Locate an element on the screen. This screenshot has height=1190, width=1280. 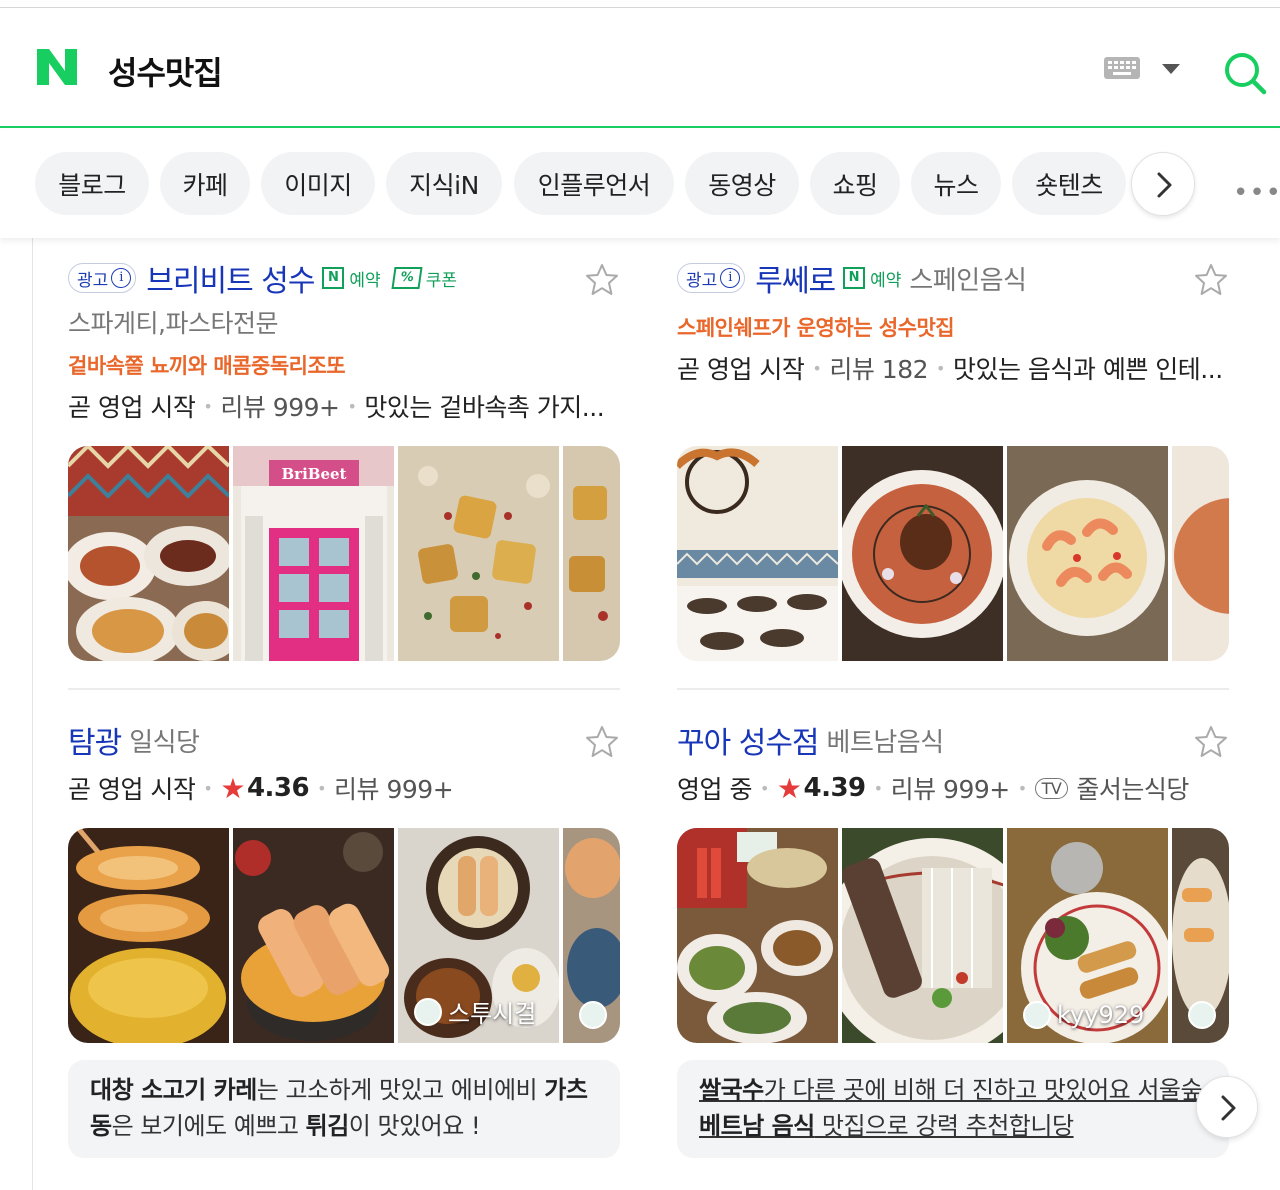
photo-gallery is located at coordinates (953, 553).